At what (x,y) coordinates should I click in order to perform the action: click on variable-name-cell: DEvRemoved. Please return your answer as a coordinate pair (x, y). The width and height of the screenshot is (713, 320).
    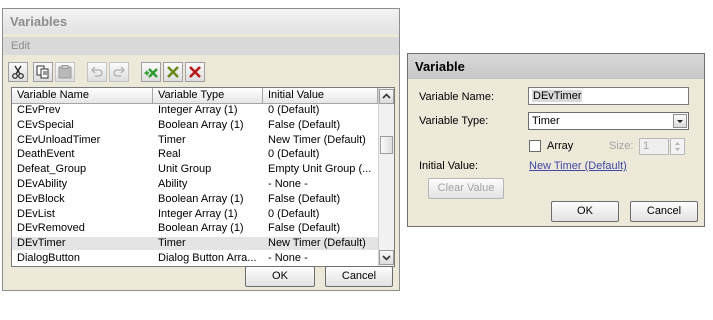
    Looking at the image, I should click on (51, 228).